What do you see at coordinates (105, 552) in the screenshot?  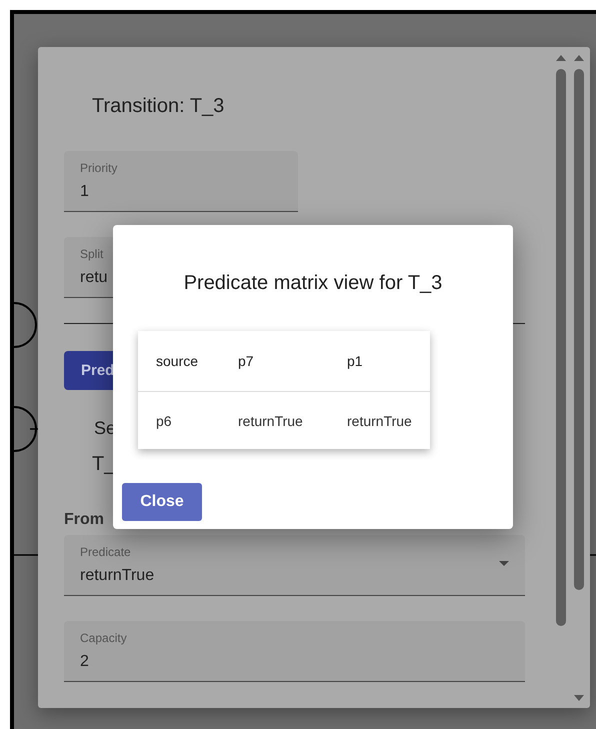 I see `field-label: Predicate` at bounding box center [105, 552].